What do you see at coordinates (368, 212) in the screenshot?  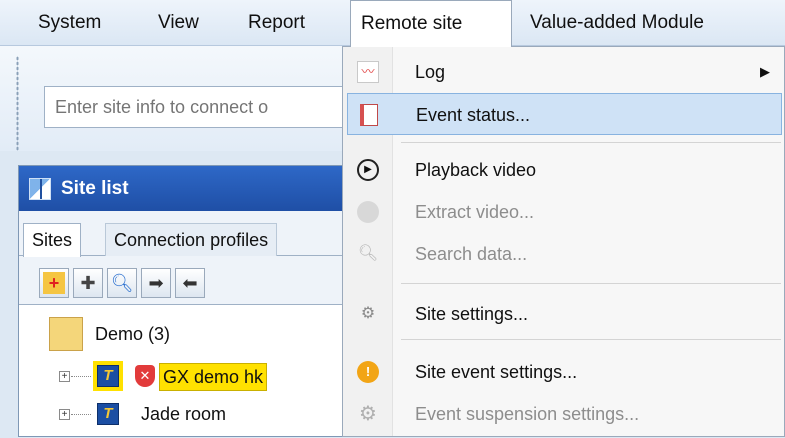 I see `disc-icon` at bounding box center [368, 212].